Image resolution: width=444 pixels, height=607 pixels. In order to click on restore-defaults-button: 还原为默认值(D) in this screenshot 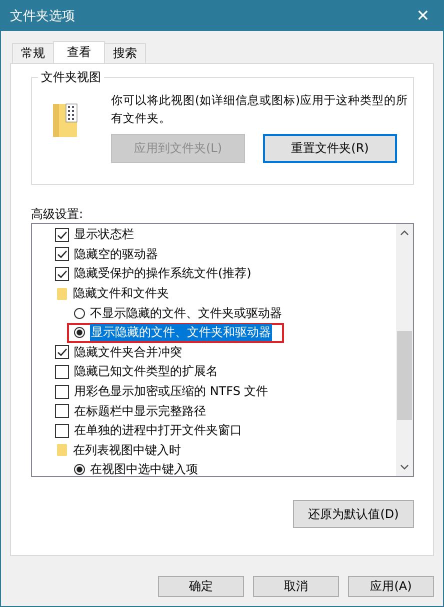, I will do `click(353, 514)`.